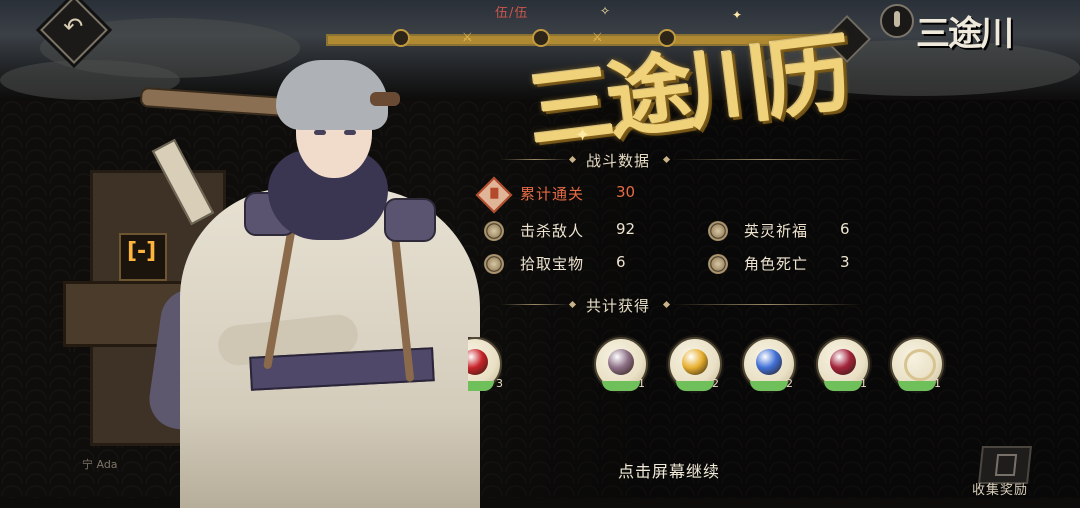 The height and width of the screenshot is (508, 1080). What do you see at coordinates (695, 362) in the screenshot?
I see `gold-coins-icon` at bounding box center [695, 362].